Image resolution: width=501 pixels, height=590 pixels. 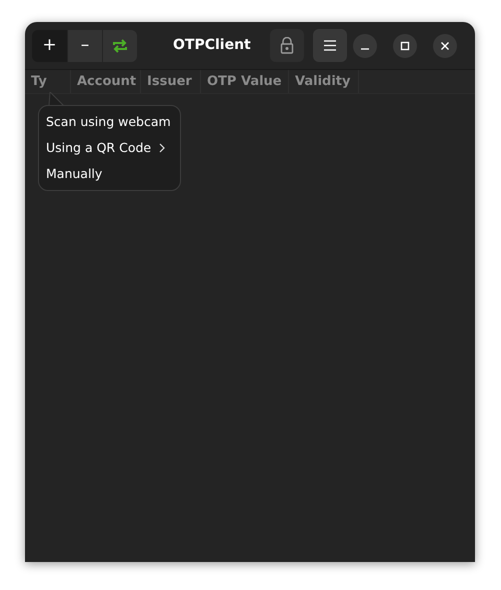 I want to click on menu-icon, so click(x=330, y=45).